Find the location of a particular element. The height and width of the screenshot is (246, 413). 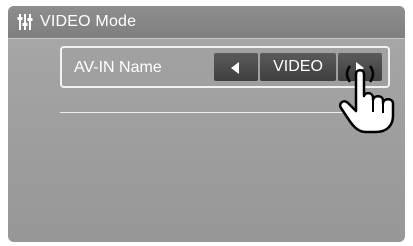

triangle-left-icon is located at coordinates (235, 68).